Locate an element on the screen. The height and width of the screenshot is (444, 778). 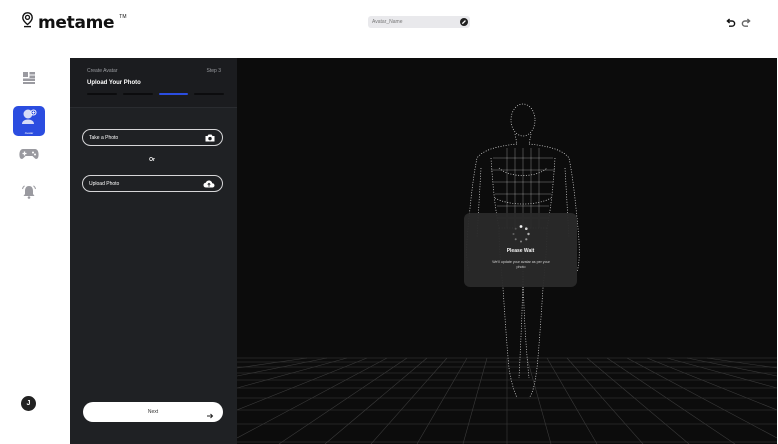
next-button: Next is located at coordinates (153, 412).